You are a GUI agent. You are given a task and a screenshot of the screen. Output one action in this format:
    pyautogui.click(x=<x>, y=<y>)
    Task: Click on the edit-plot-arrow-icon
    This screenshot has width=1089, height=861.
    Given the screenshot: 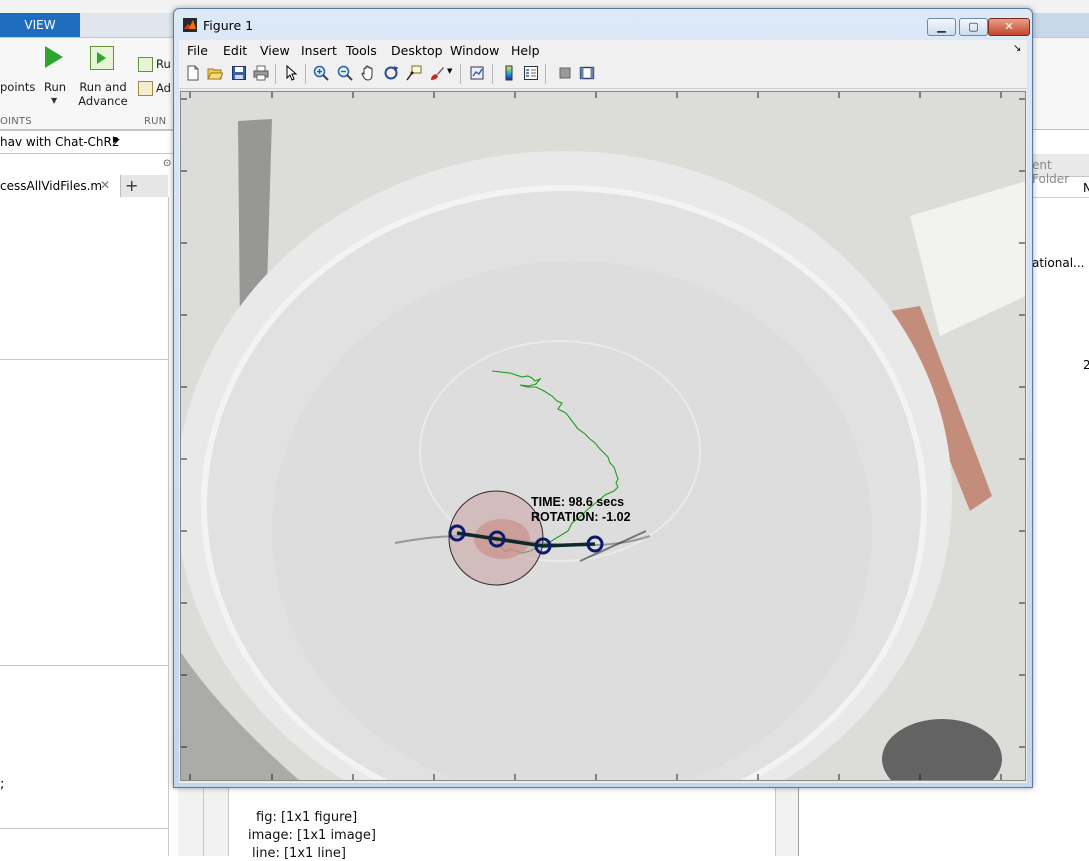 What is the action you would take?
    pyautogui.click(x=291, y=73)
    